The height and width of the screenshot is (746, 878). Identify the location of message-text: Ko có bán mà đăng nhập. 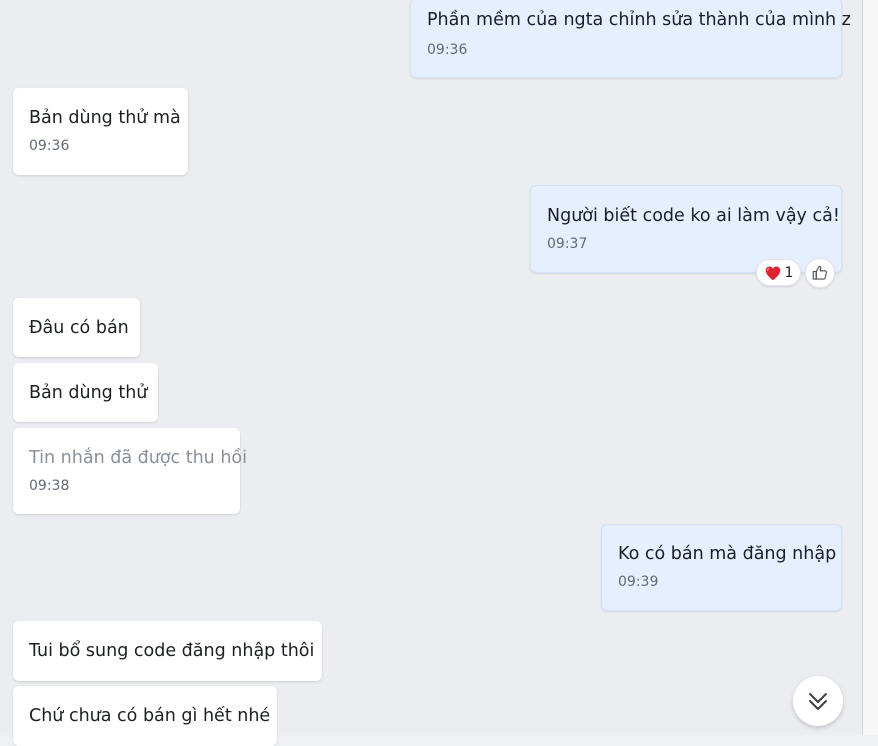
(727, 554).